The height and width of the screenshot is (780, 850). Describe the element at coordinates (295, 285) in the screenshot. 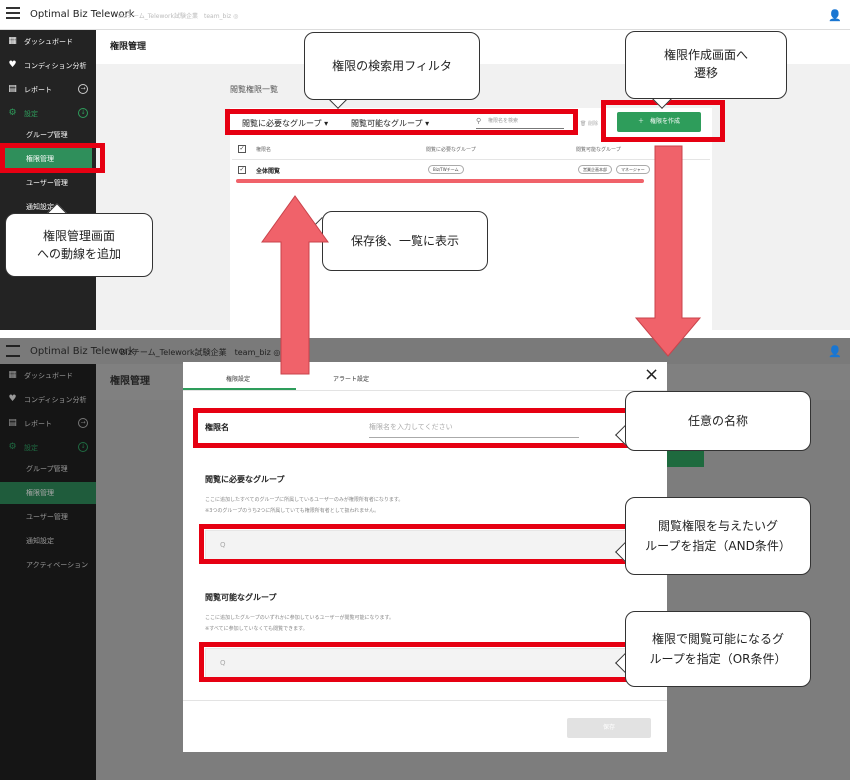

I see `arrow-up-saved` at that location.